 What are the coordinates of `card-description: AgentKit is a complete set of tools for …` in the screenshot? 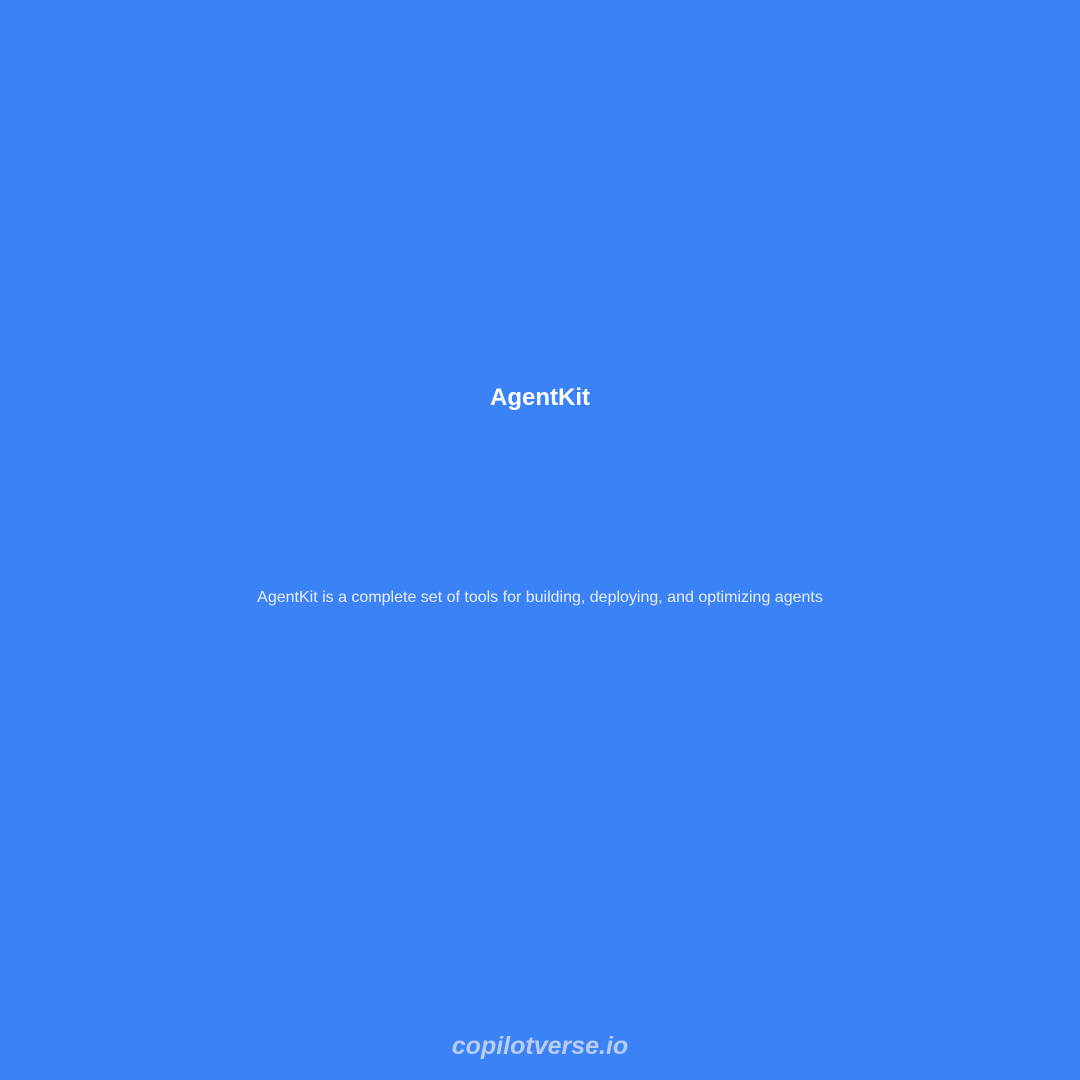 It's located at (540, 597).